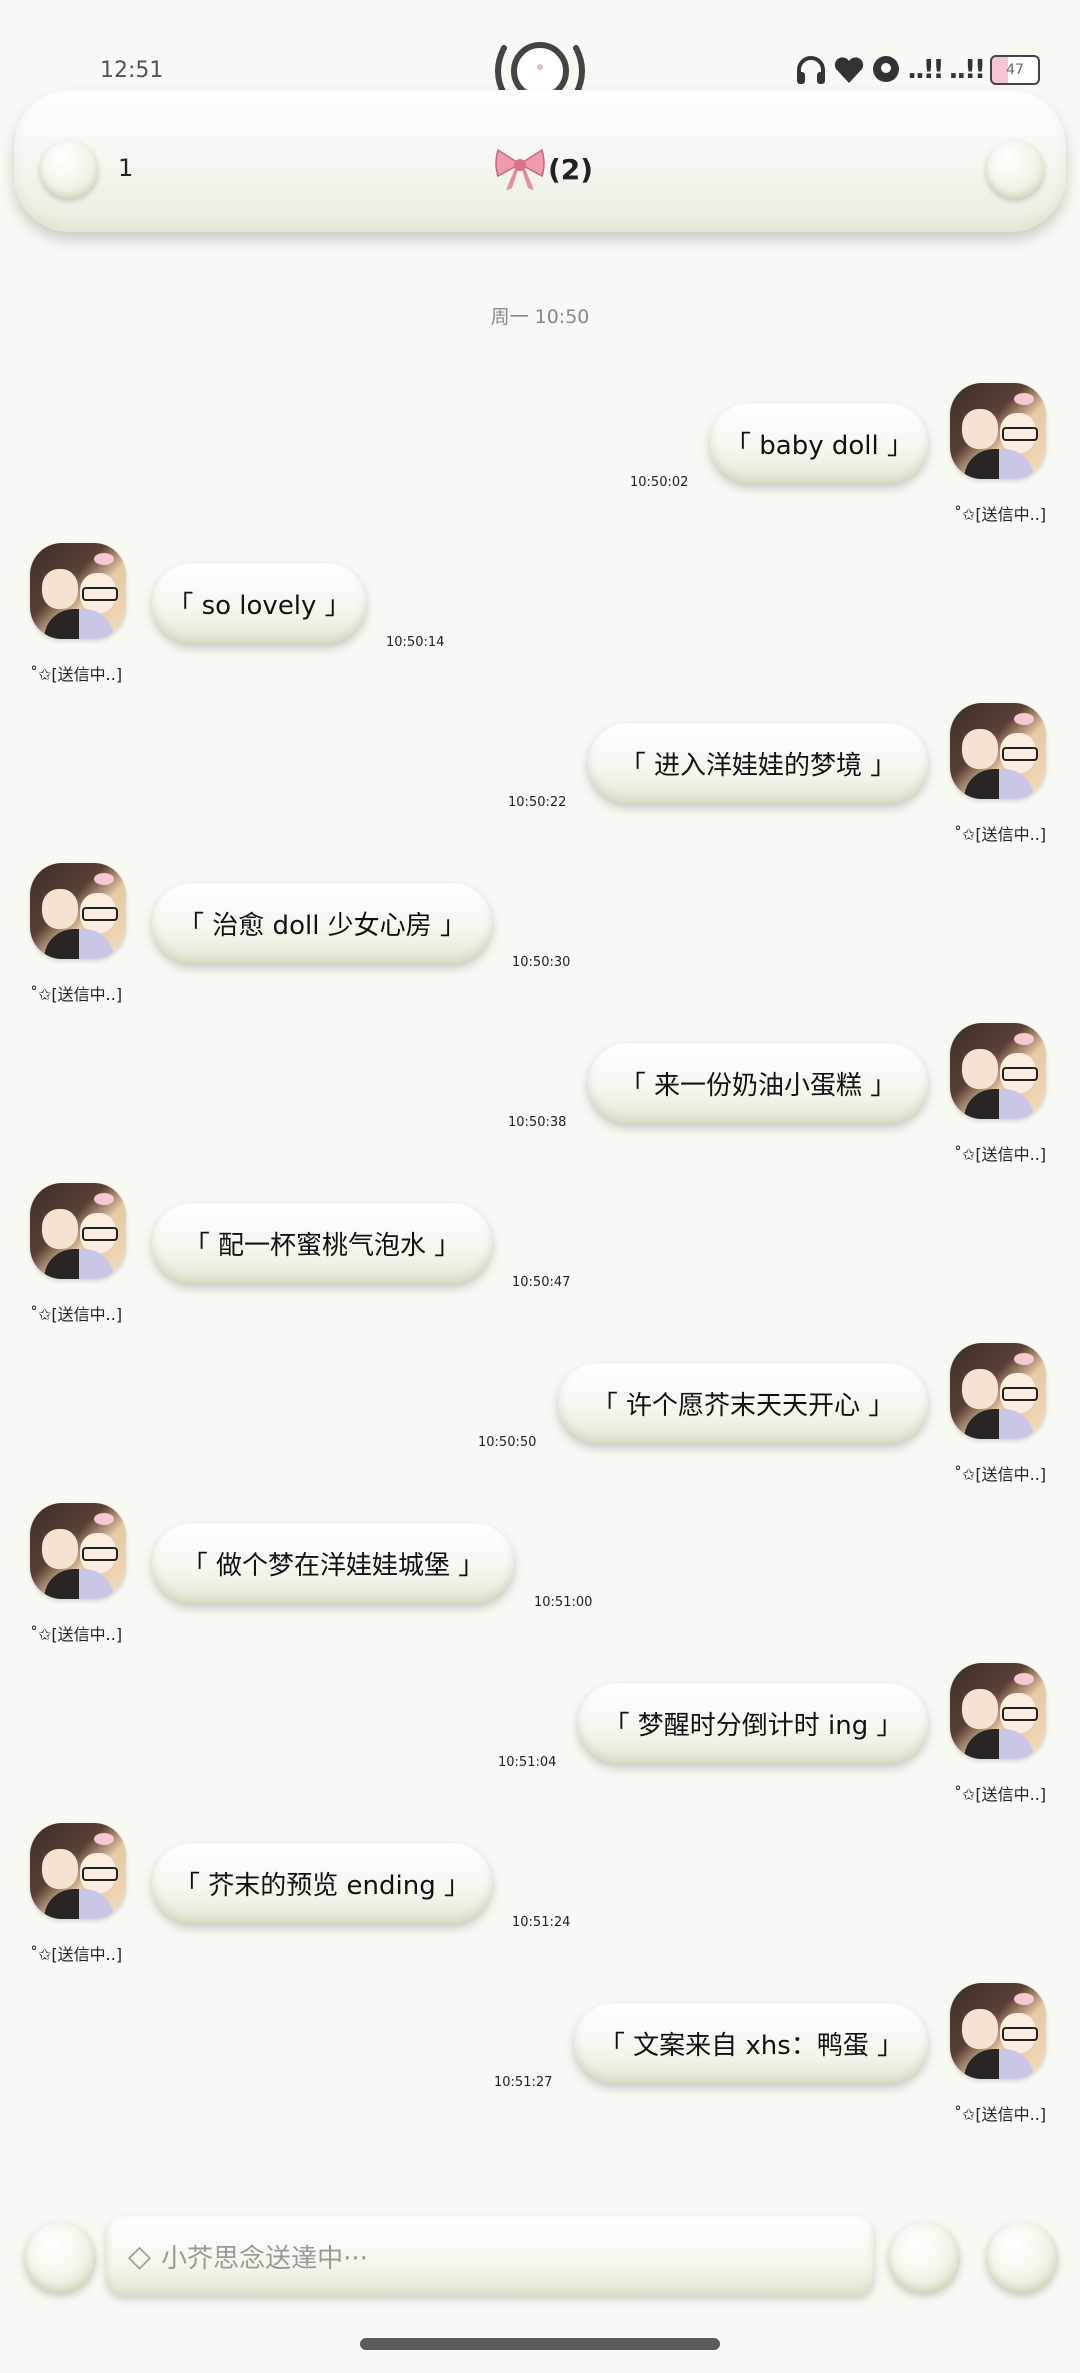  What do you see at coordinates (743, 1403) in the screenshot?
I see `message-bubble-outgoing: 「 许个愿芥末天天开心 」` at bounding box center [743, 1403].